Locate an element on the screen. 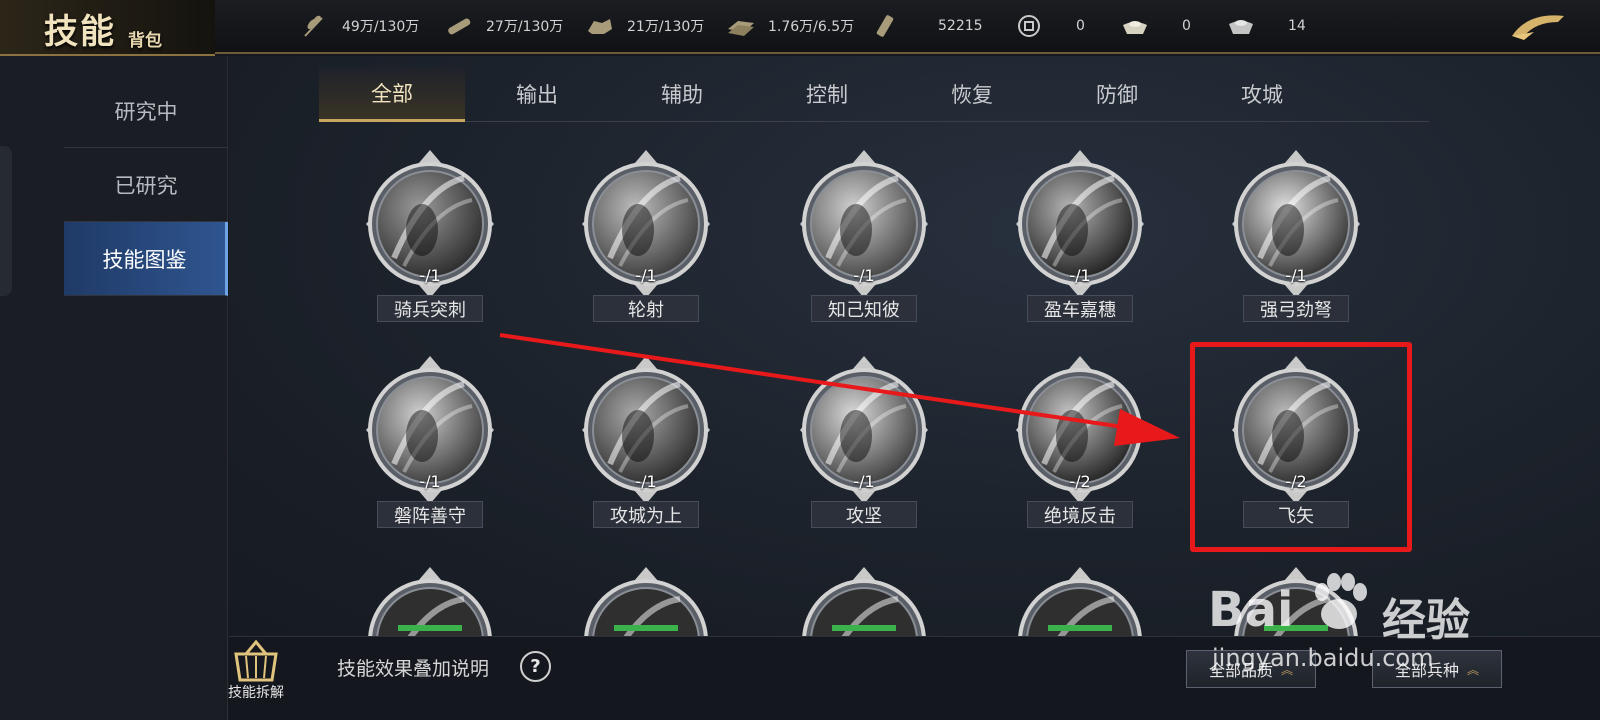 The image size is (1600, 720). skill-card: -/1 骑兵突刺 is located at coordinates (430, 243).